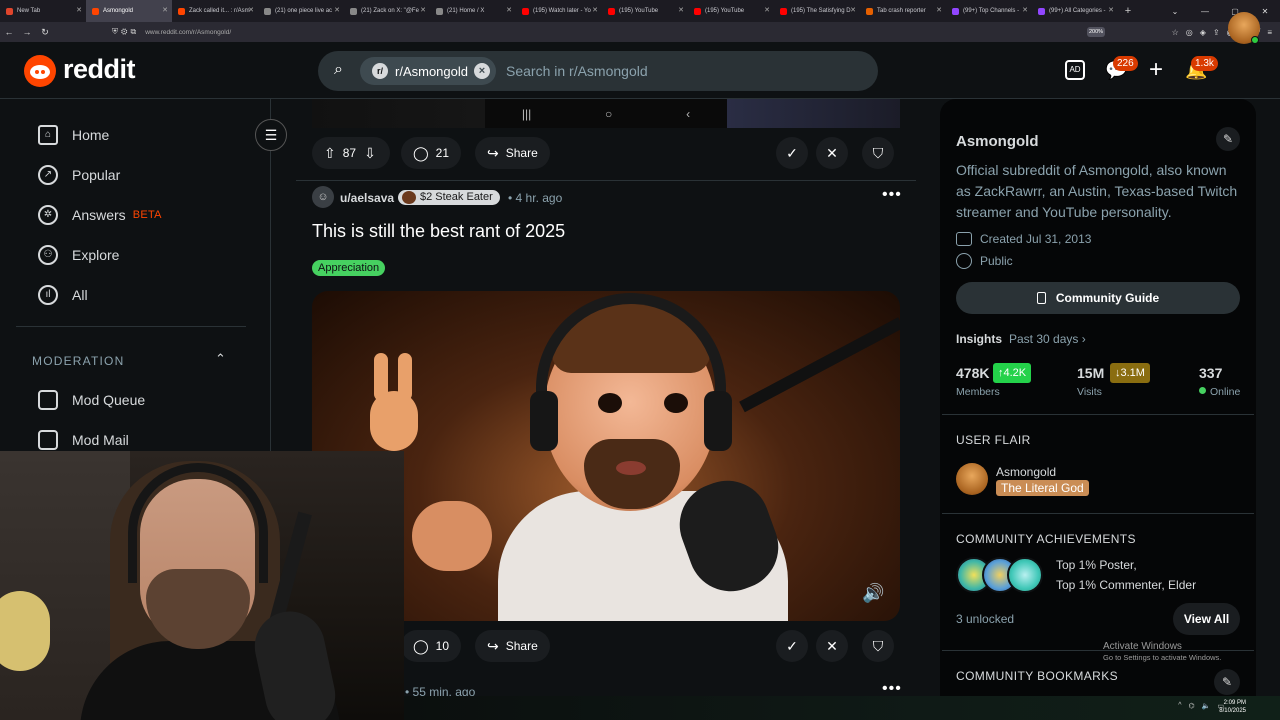 The height and width of the screenshot is (720, 1280). What do you see at coordinates (1216, 32) in the screenshot?
I see `share-icon: ⇪` at bounding box center [1216, 32].